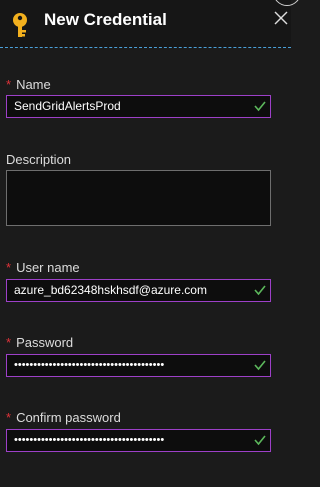 Image resolution: width=320 pixels, height=487 pixels. I want to click on page-title: New Credential, so click(105, 19).